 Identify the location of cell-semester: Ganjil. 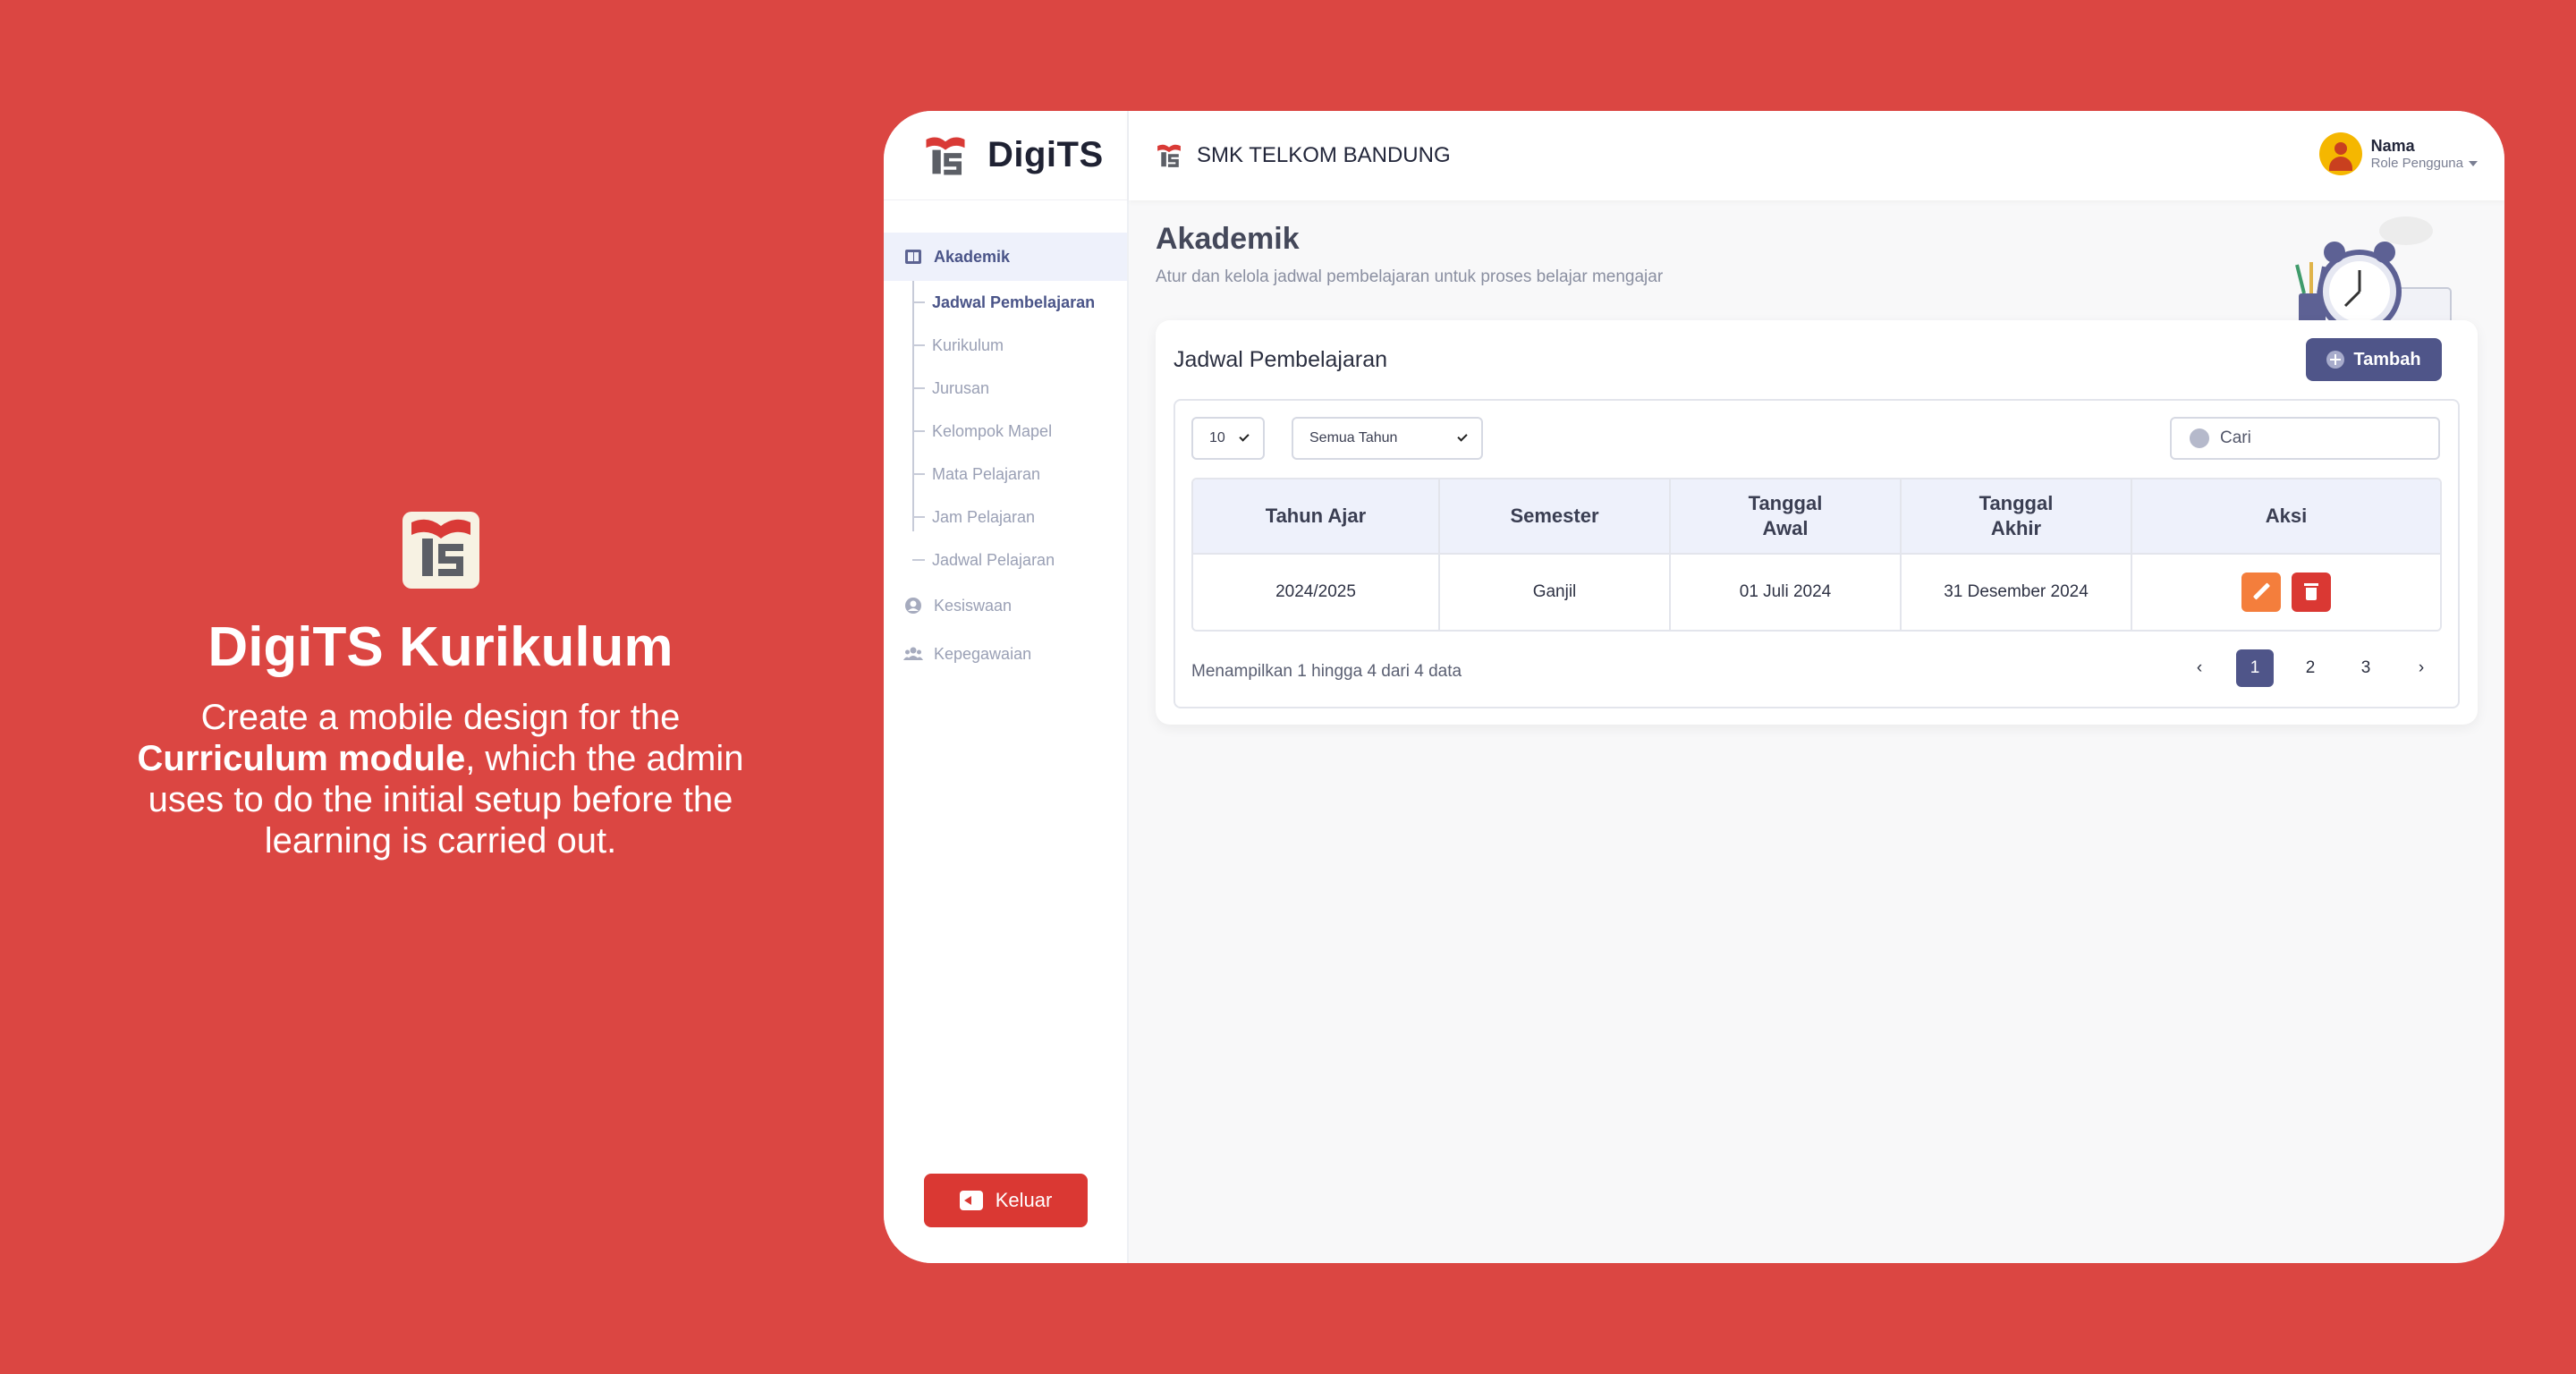
(1555, 592).